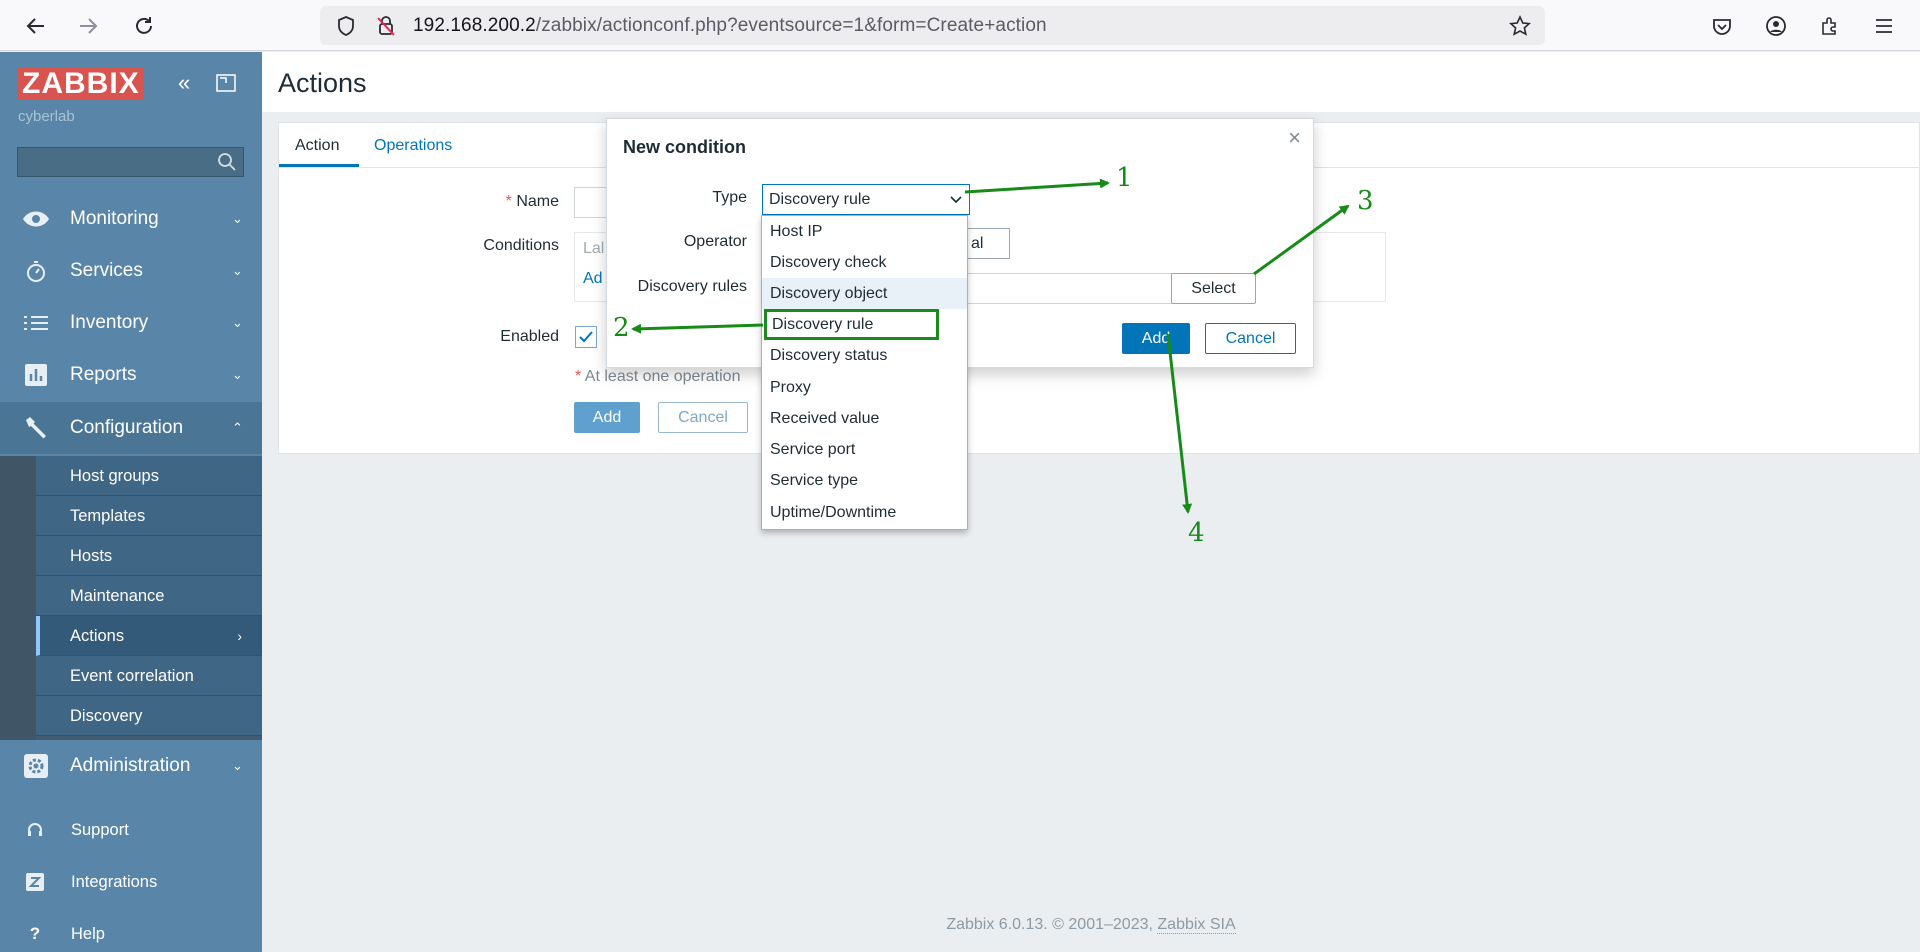 This screenshot has width=1920, height=952. What do you see at coordinates (703, 417) in the screenshot?
I see `cancel-button: Cancel` at bounding box center [703, 417].